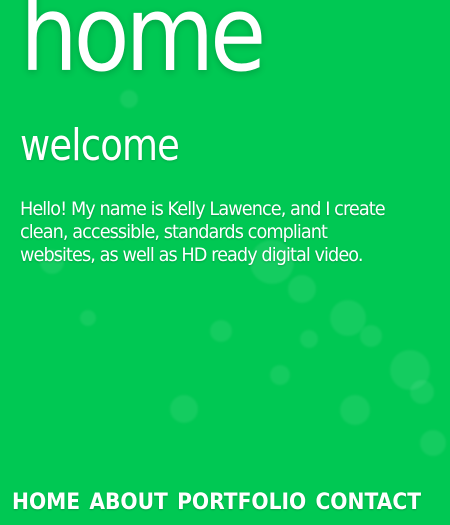  I want to click on welcome-heading: welcome, so click(100, 145).